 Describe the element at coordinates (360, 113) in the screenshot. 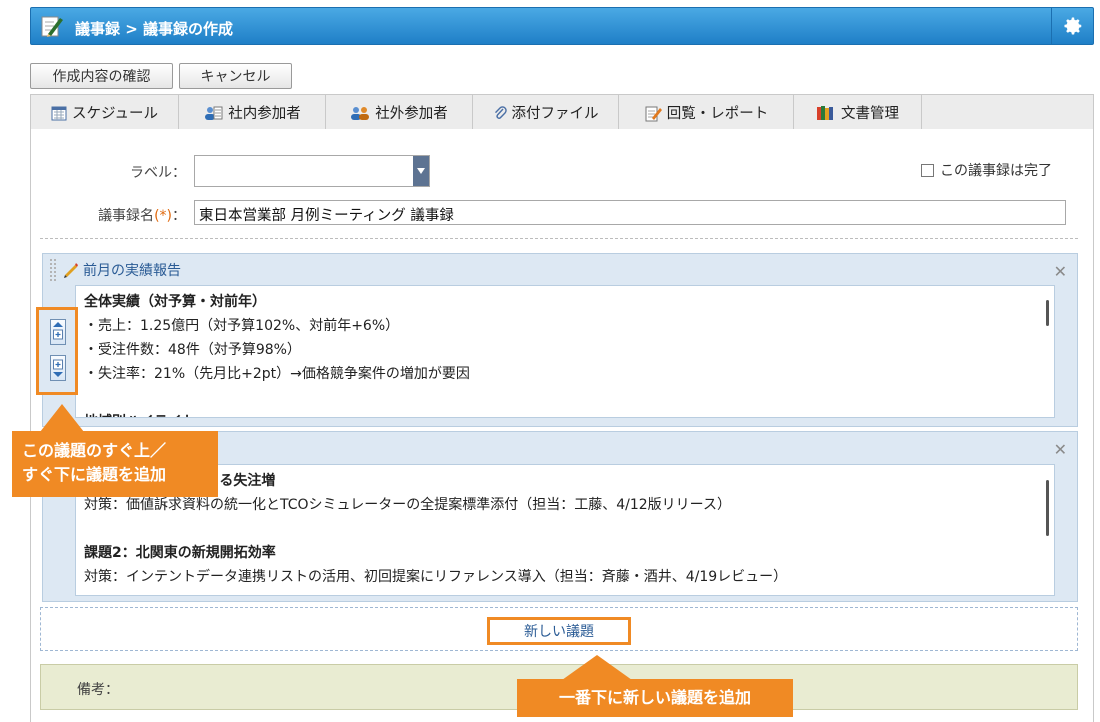

I see `external-users-icon` at that location.